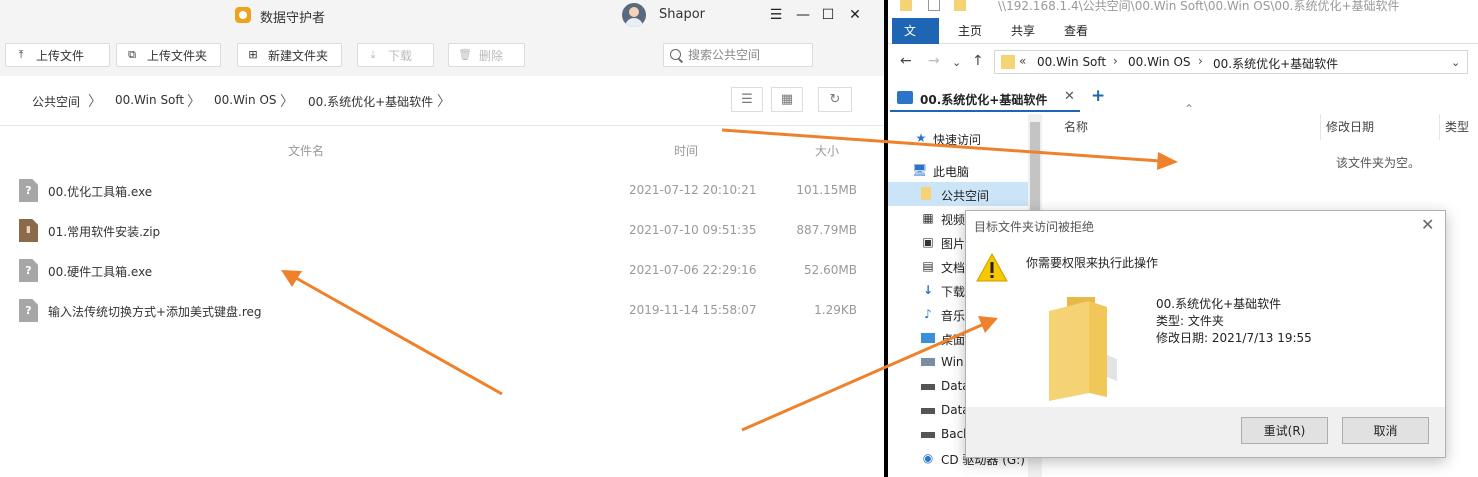 This screenshot has height=477, width=1478. What do you see at coordinates (926, 193) in the screenshot?
I see `network-folder-icon` at bounding box center [926, 193].